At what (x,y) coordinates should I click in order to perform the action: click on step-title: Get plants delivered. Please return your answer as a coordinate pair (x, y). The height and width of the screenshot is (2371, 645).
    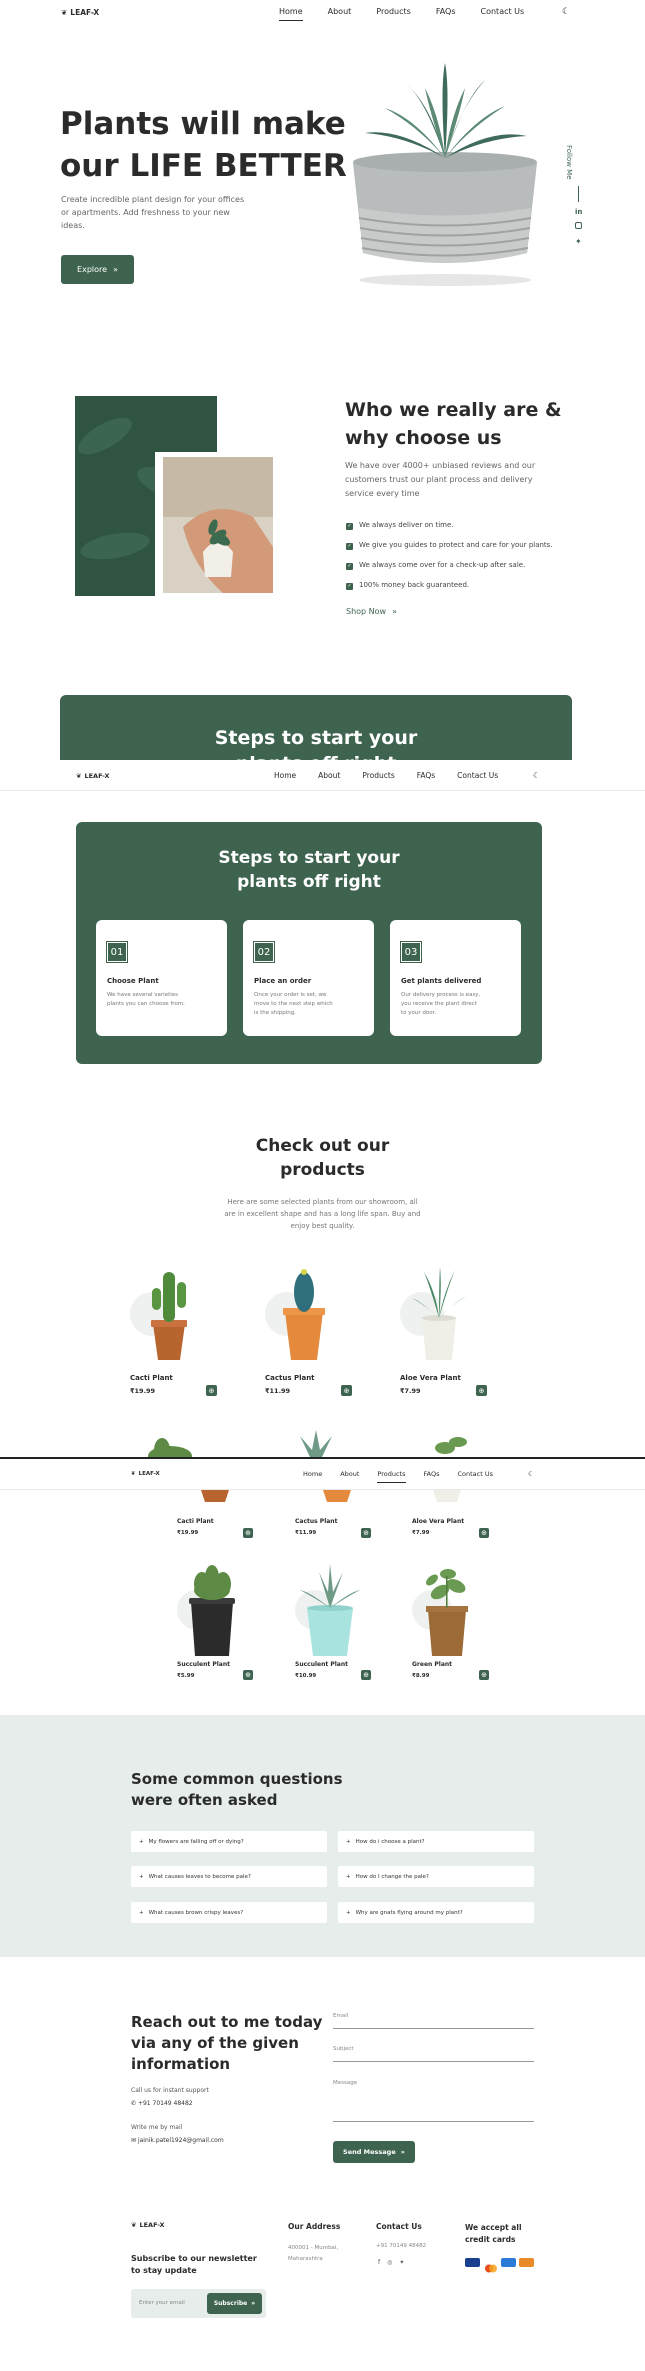
    Looking at the image, I should click on (441, 981).